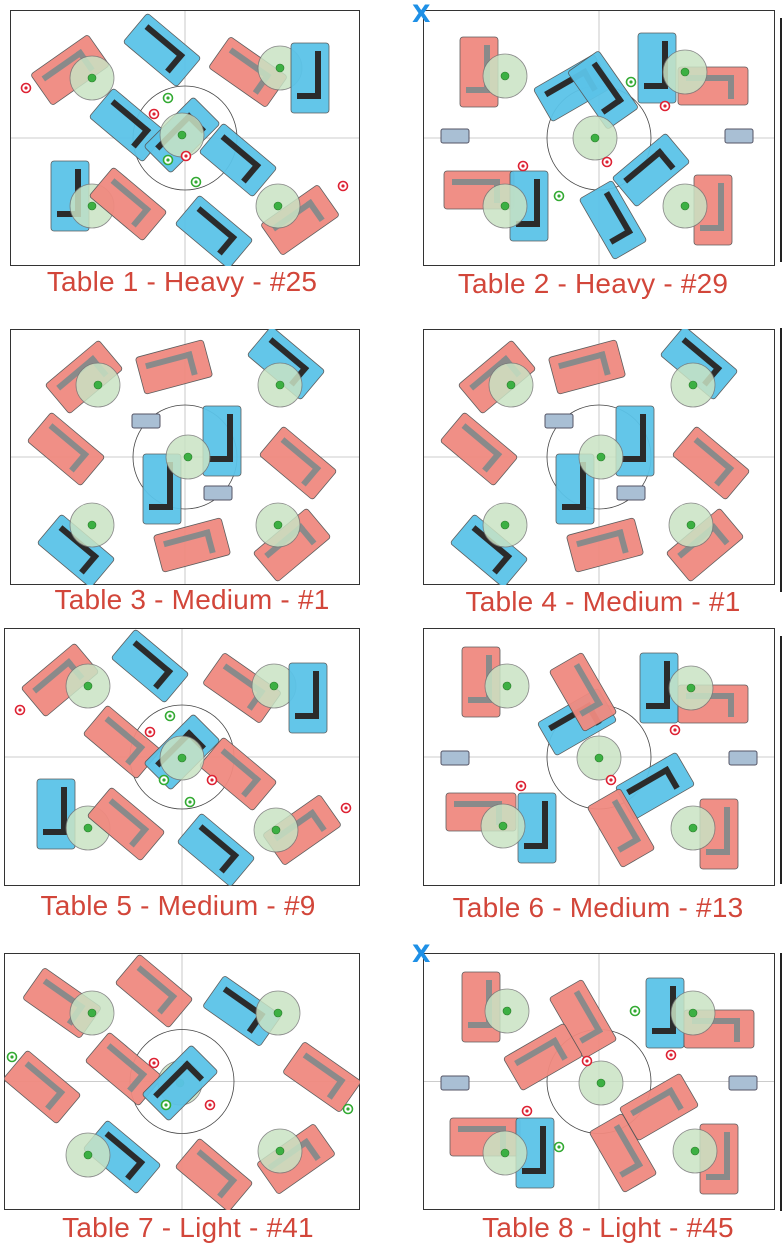 This screenshot has width=784, height=1246. What do you see at coordinates (603, 601) in the screenshot?
I see `caption-table-4: Table 4 - Medium - #1` at bounding box center [603, 601].